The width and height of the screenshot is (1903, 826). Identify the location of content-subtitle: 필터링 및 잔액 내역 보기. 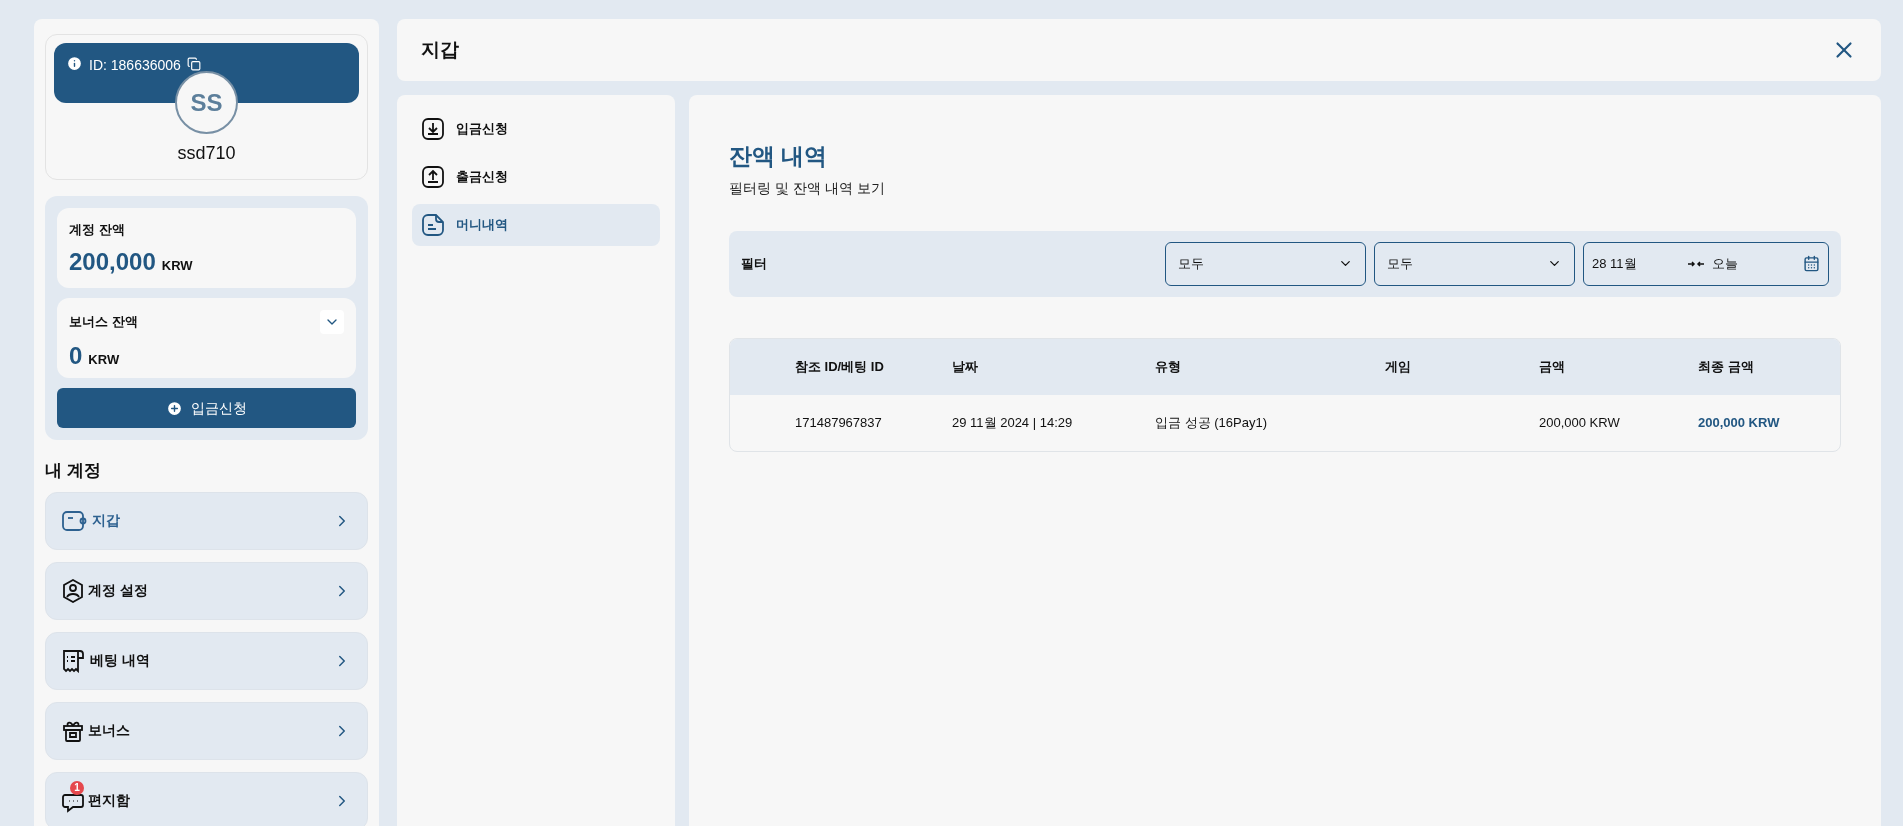
(807, 188).